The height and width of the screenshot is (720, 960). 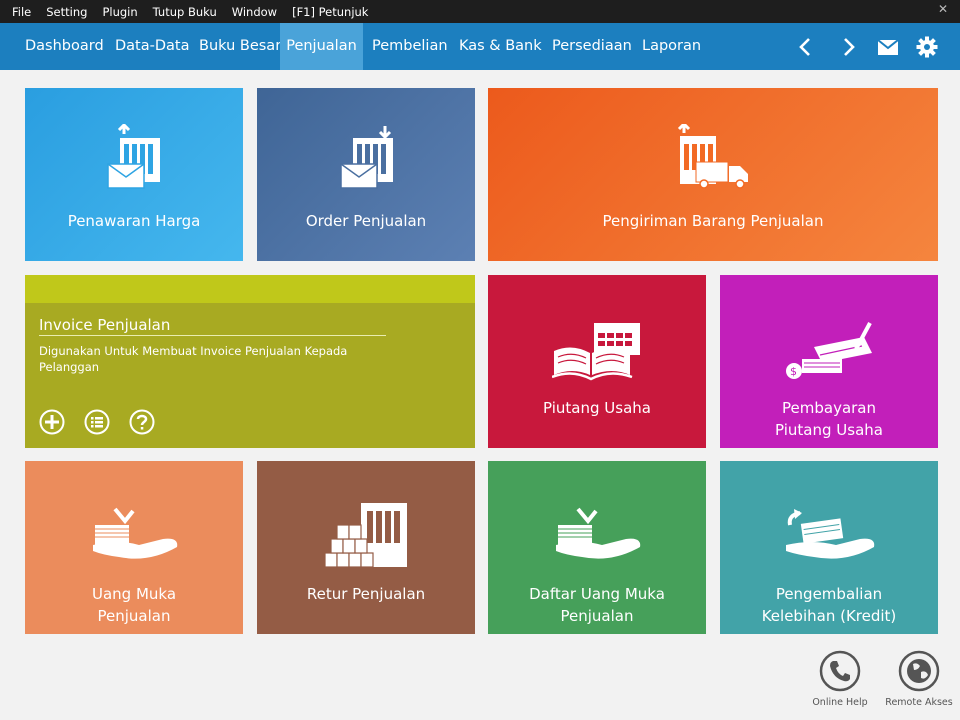 I want to click on tile-label-line2: Kelebihan (Kredit), so click(x=829, y=616).